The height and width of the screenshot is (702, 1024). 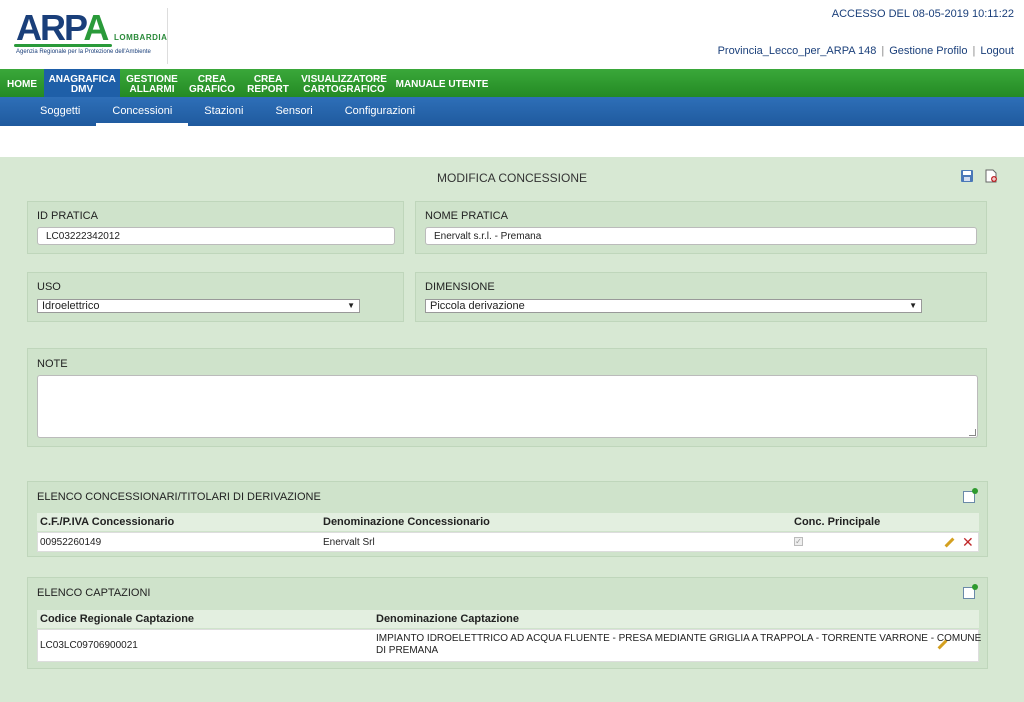 I want to click on nav-label: GESTIONE ALLARMI, so click(x=152, y=84).